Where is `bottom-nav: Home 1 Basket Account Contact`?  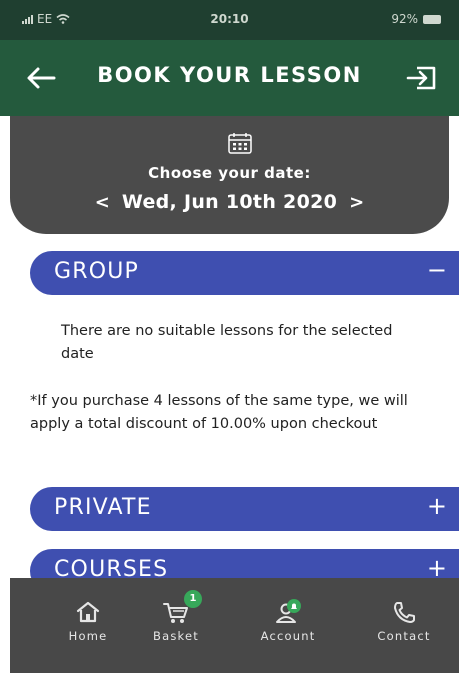
bottom-nav: Home 1 Basket Account Contact is located at coordinates (234, 625).